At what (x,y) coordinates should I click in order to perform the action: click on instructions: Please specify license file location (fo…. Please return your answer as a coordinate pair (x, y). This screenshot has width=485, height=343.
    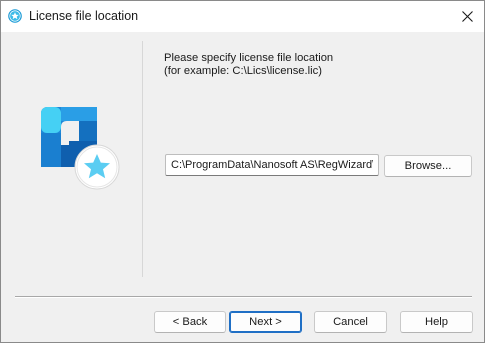
    Looking at the image, I should click on (248, 65).